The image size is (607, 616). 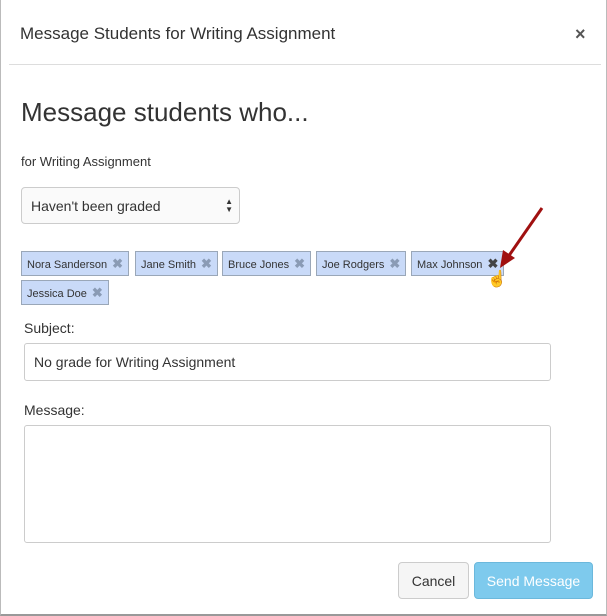 I want to click on recipient-name: Nora Sanderson, so click(x=67, y=265).